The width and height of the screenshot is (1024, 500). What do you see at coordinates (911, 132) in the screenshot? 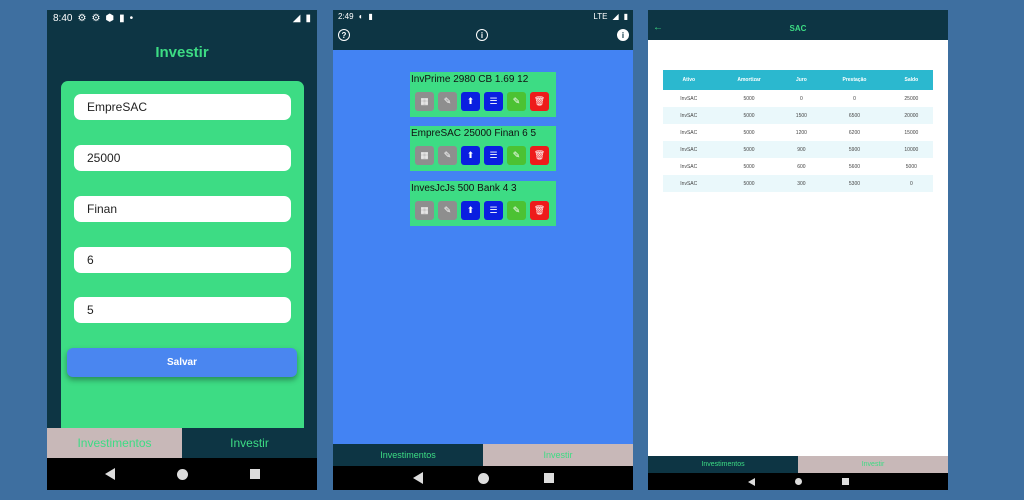
I see `table-cell: 15000` at bounding box center [911, 132].